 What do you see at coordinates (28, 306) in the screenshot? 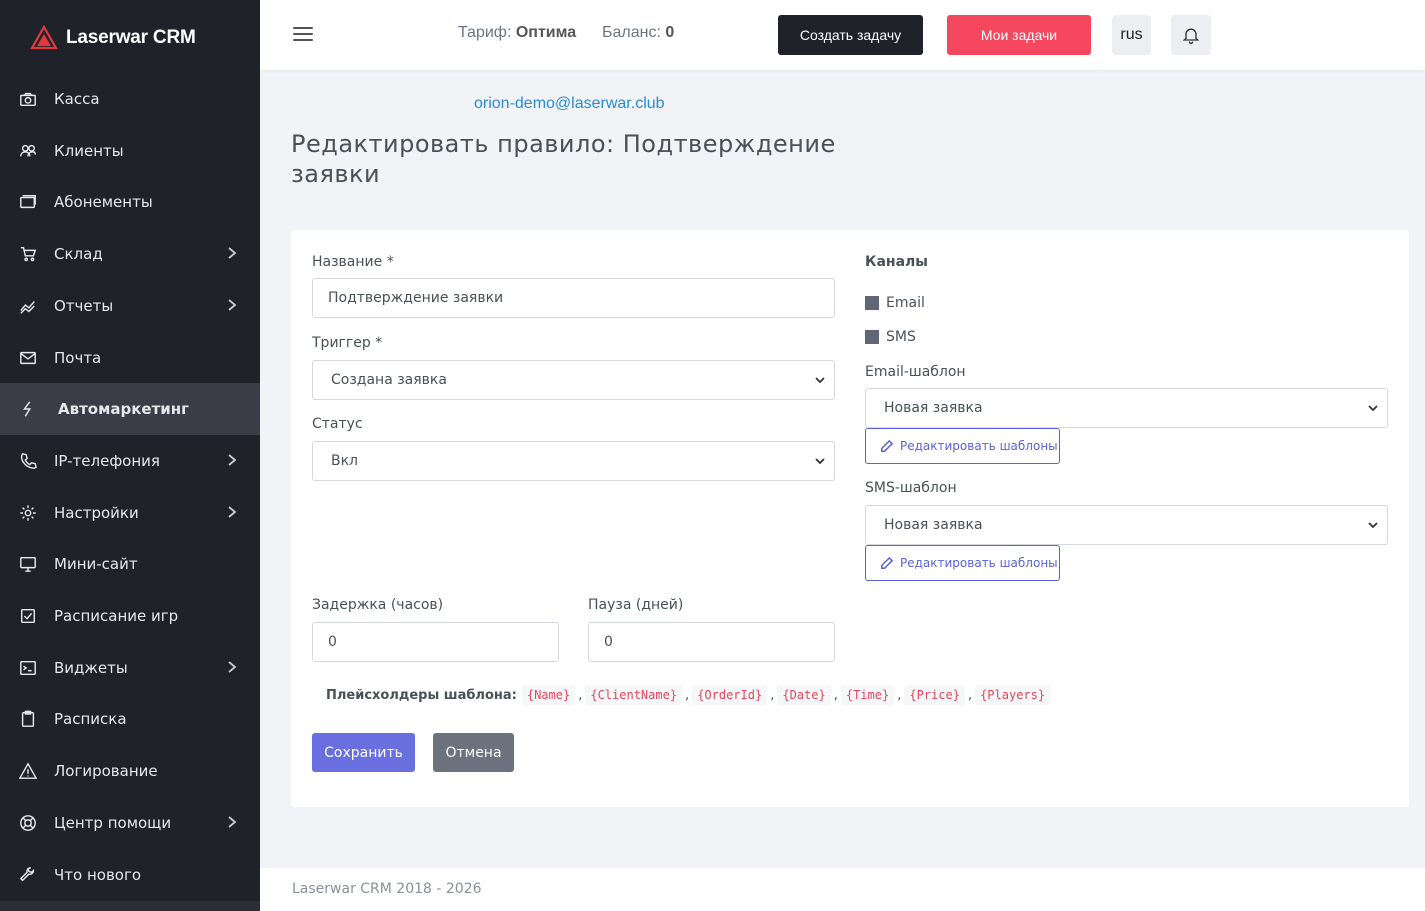
I see `chart-icon` at bounding box center [28, 306].